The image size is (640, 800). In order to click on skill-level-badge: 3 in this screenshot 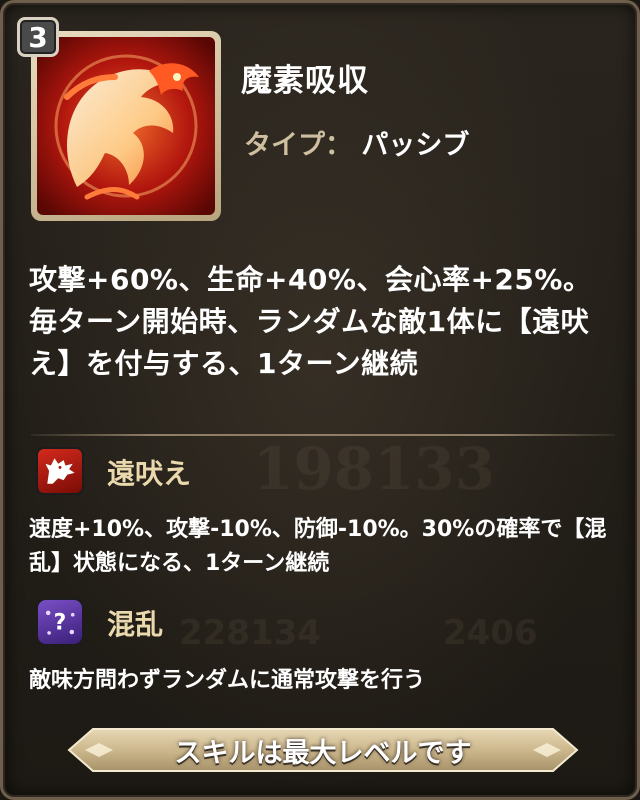, I will do `click(38, 37)`.